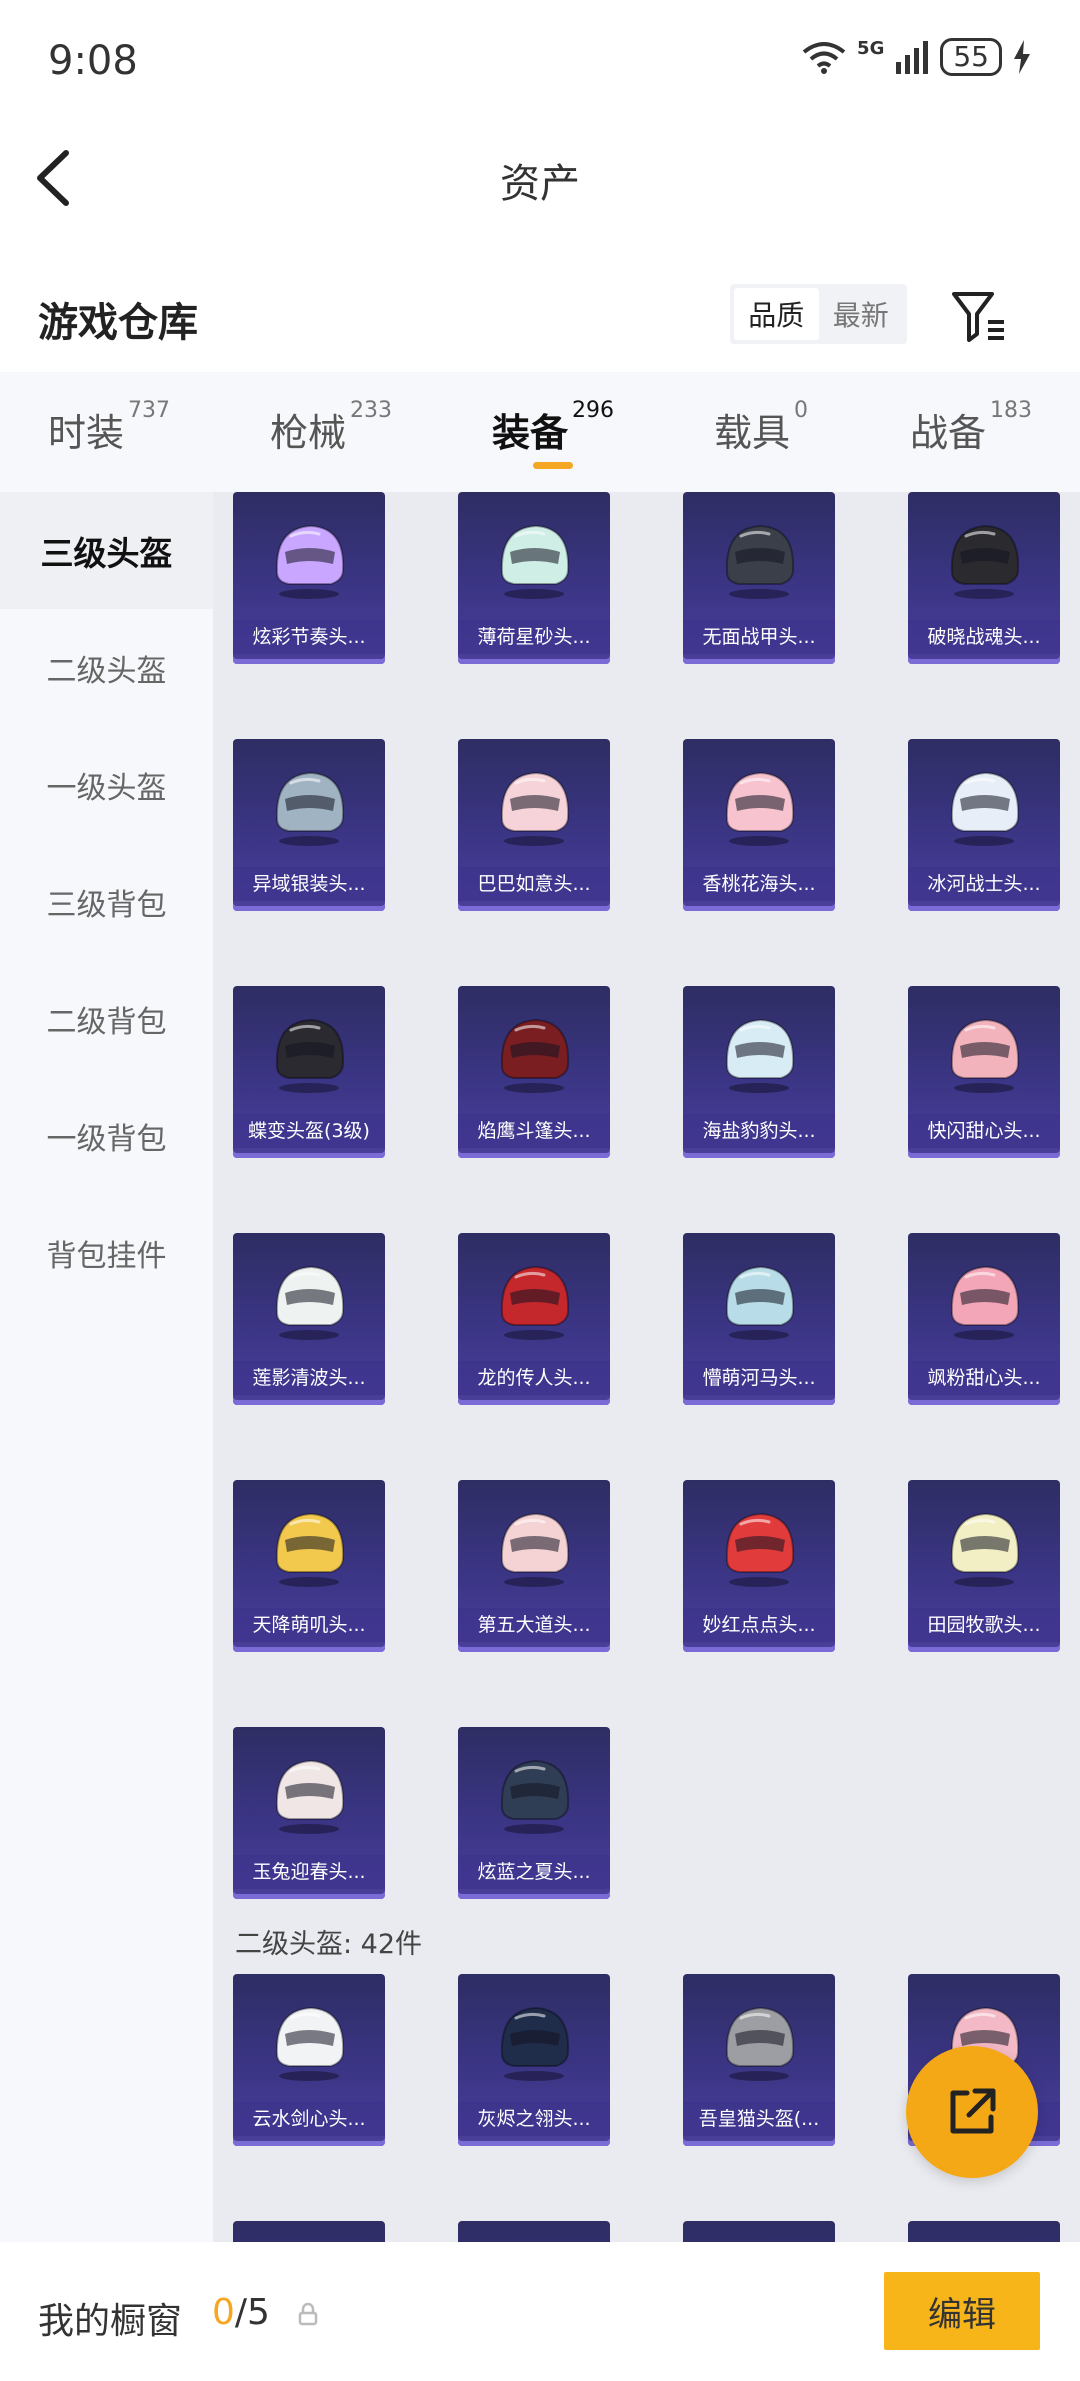 The height and width of the screenshot is (2381, 1080). Describe the element at coordinates (912, 57) in the screenshot. I see `signal-icon` at that location.